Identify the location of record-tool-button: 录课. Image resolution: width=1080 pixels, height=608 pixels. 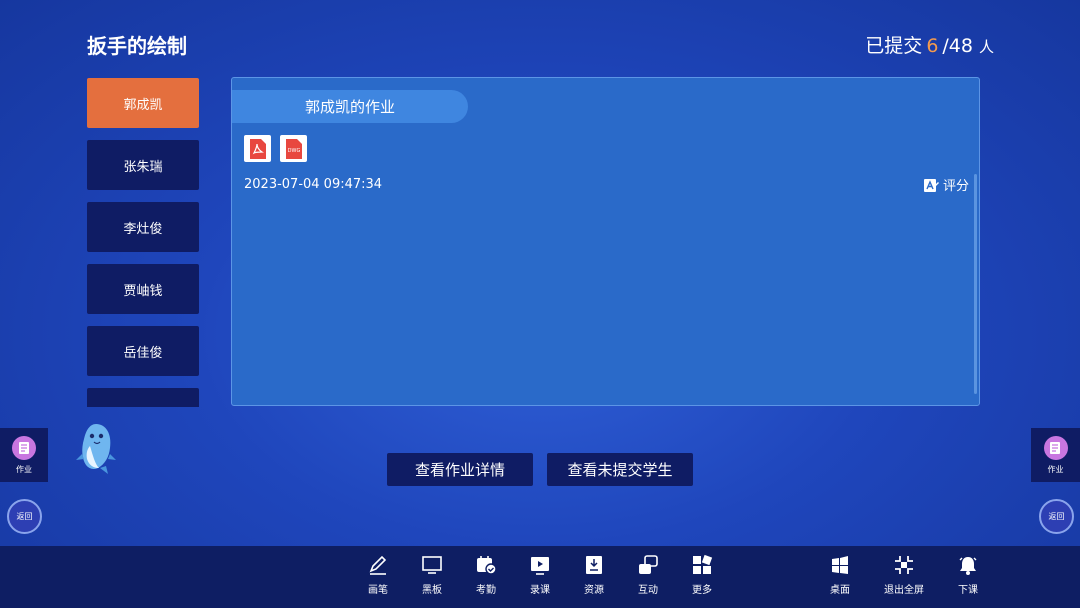
(540, 575).